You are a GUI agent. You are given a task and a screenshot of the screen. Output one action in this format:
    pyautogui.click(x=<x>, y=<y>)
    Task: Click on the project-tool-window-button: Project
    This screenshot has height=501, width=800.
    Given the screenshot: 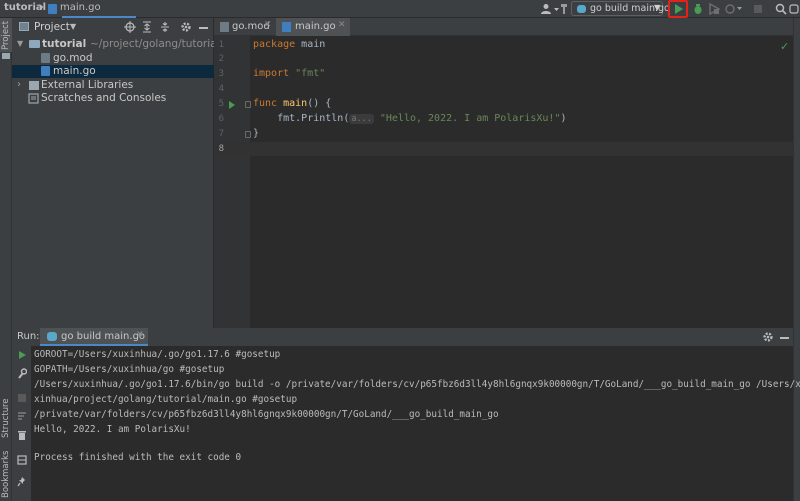 What is the action you would take?
    pyautogui.click(x=6, y=35)
    